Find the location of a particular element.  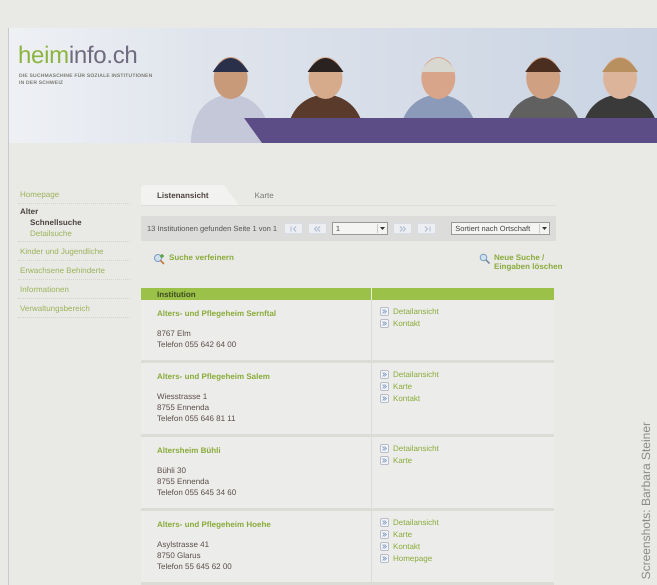

new-search-link: Neue Suche / Eingaben löschen is located at coordinates (521, 270).